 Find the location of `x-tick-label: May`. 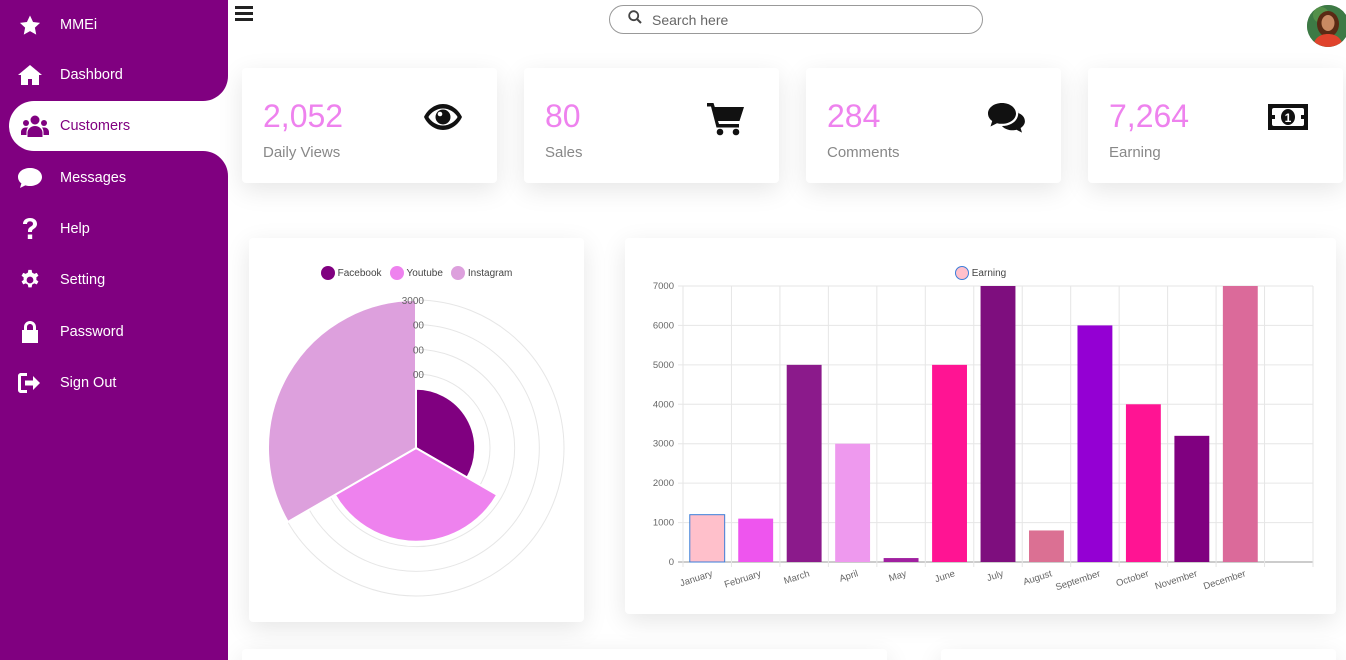

x-tick-label: May is located at coordinates (898, 576).